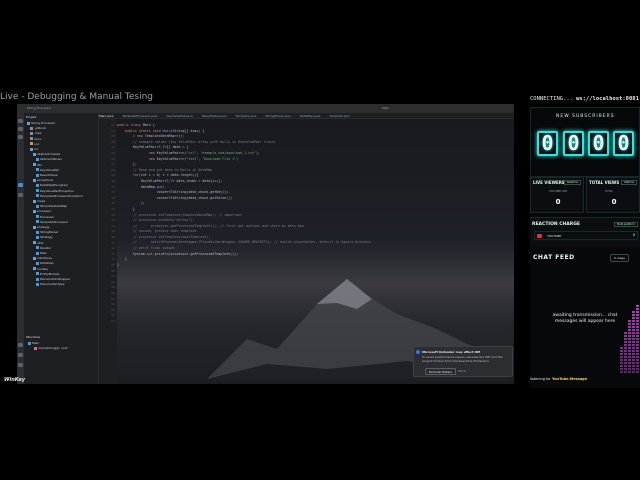 The width and height of the screenshot is (640, 480). Describe the element at coordinates (461, 371) in the screenshot. I see `more-link: More` at that location.